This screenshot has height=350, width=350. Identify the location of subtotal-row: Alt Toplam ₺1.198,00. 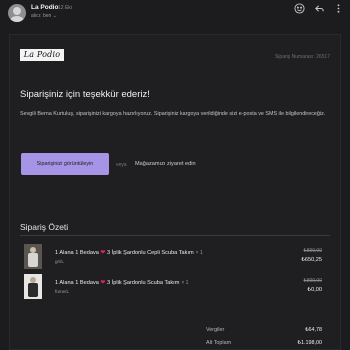
(268, 345).